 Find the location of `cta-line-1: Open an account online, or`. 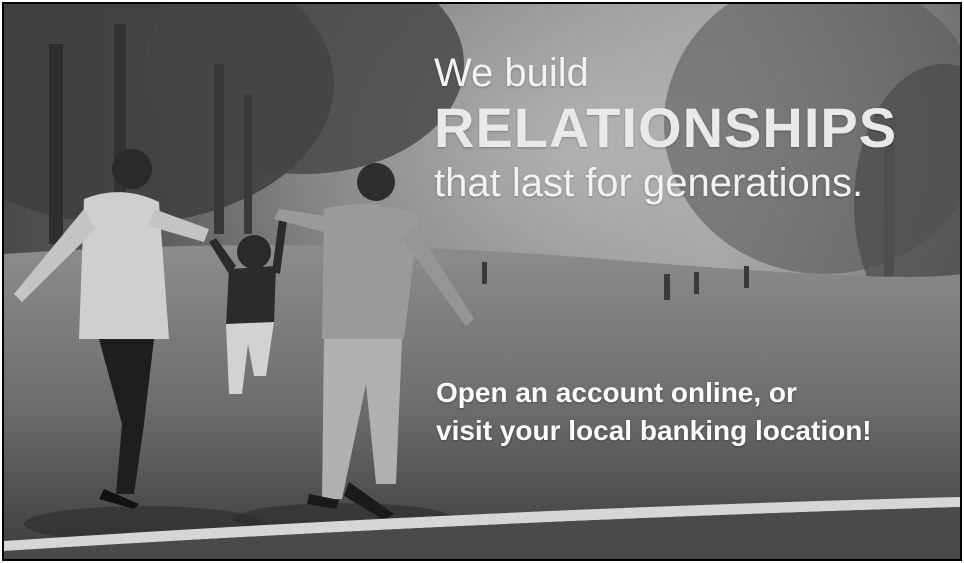

cta-line-1: Open an account online, or is located at coordinates (616, 392).